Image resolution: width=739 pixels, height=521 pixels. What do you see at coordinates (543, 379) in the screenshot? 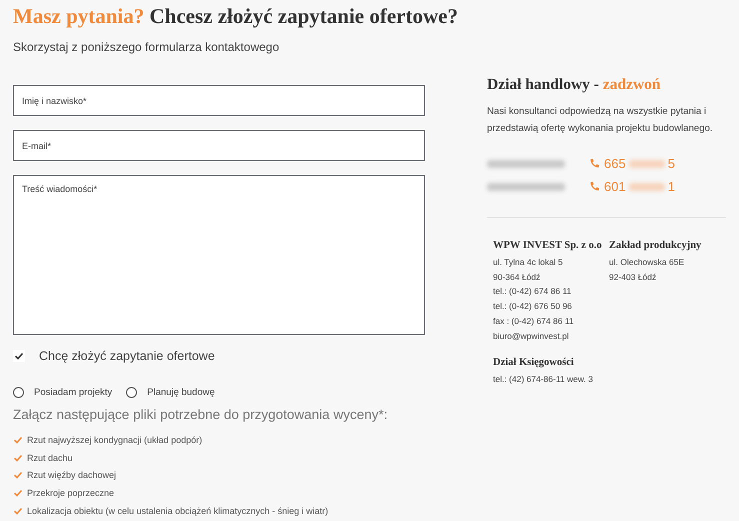
I see `office-detail: tel.: (42) 674-86-11 wew. 3` at bounding box center [543, 379].